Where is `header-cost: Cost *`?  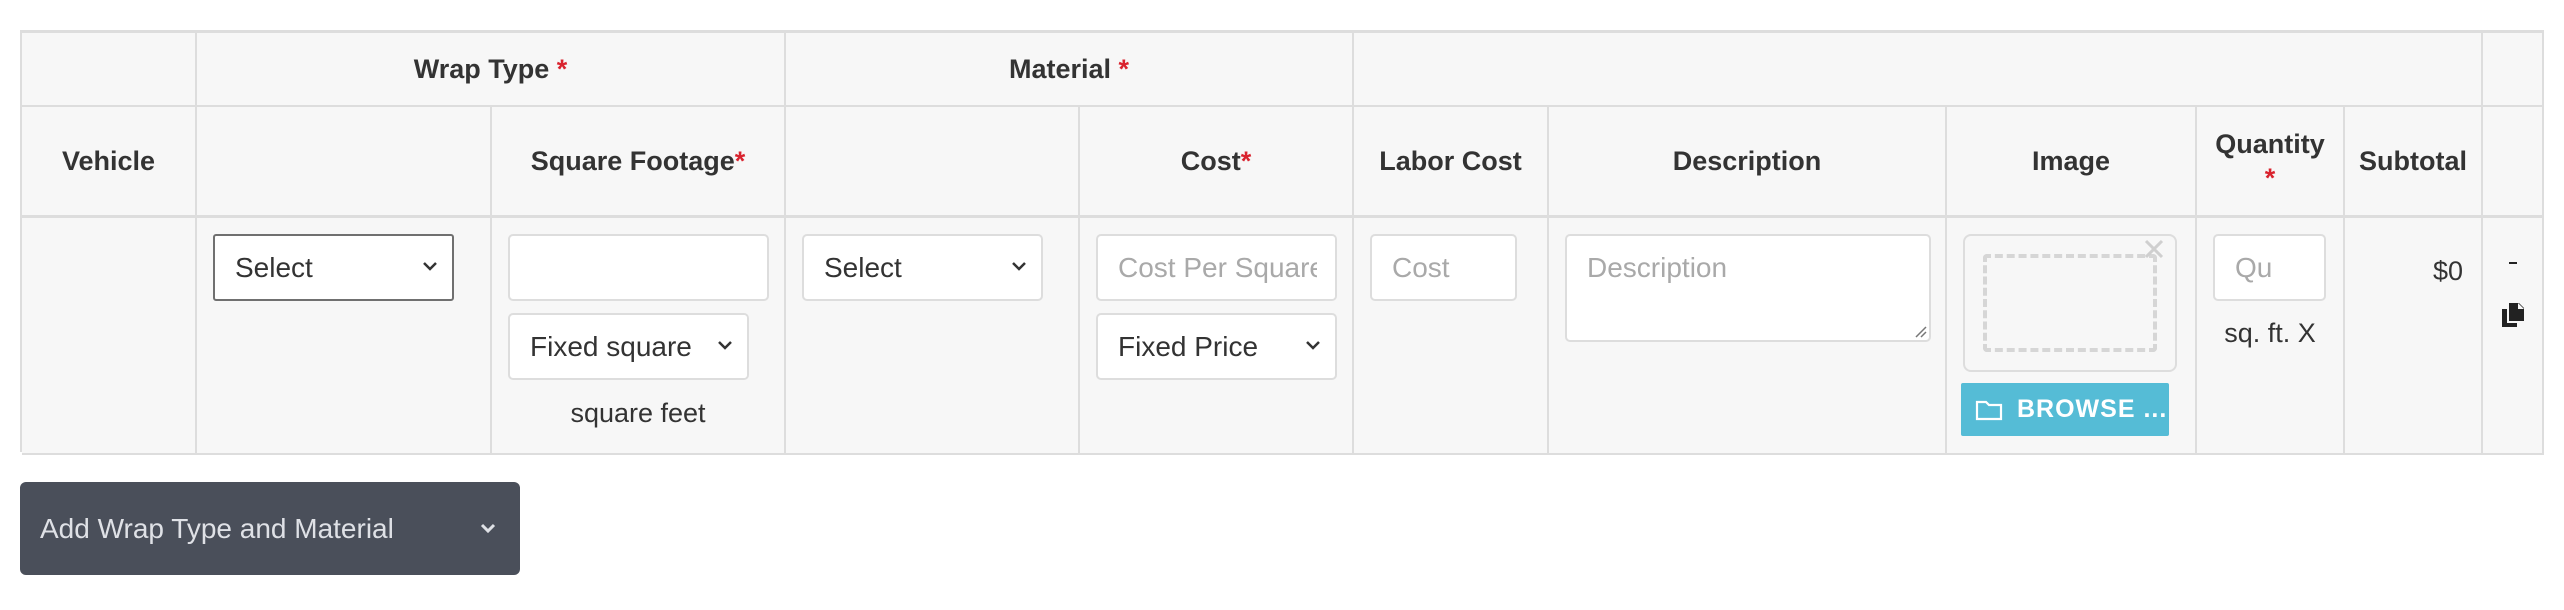
header-cost: Cost * is located at coordinates (1217, 162).